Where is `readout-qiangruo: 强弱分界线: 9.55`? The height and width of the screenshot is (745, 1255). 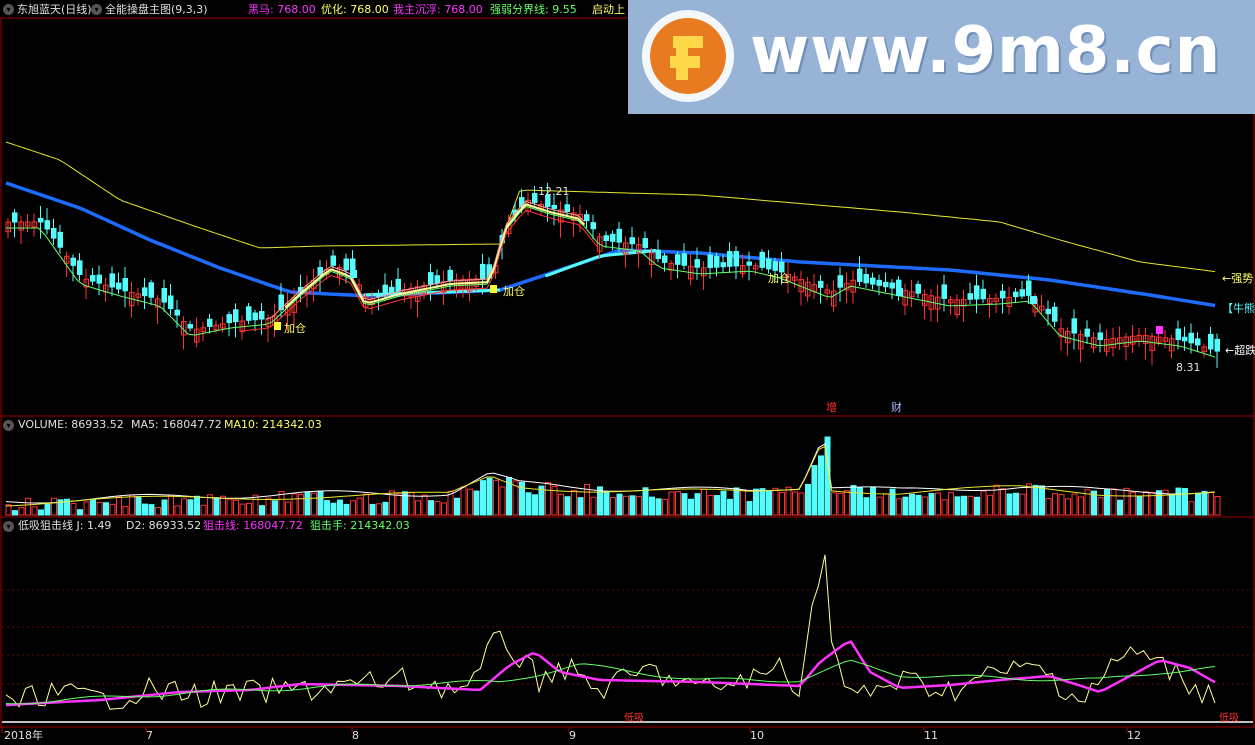 readout-qiangruo: 强弱分界线: 9.55 is located at coordinates (533, 9).